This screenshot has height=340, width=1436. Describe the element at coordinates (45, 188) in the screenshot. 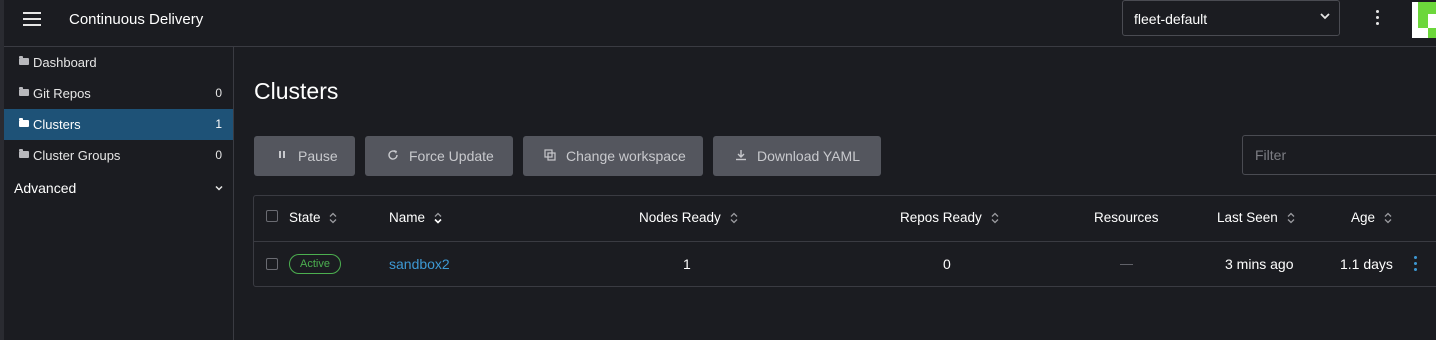

I see `sidebar-group-label: Advanced` at that location.